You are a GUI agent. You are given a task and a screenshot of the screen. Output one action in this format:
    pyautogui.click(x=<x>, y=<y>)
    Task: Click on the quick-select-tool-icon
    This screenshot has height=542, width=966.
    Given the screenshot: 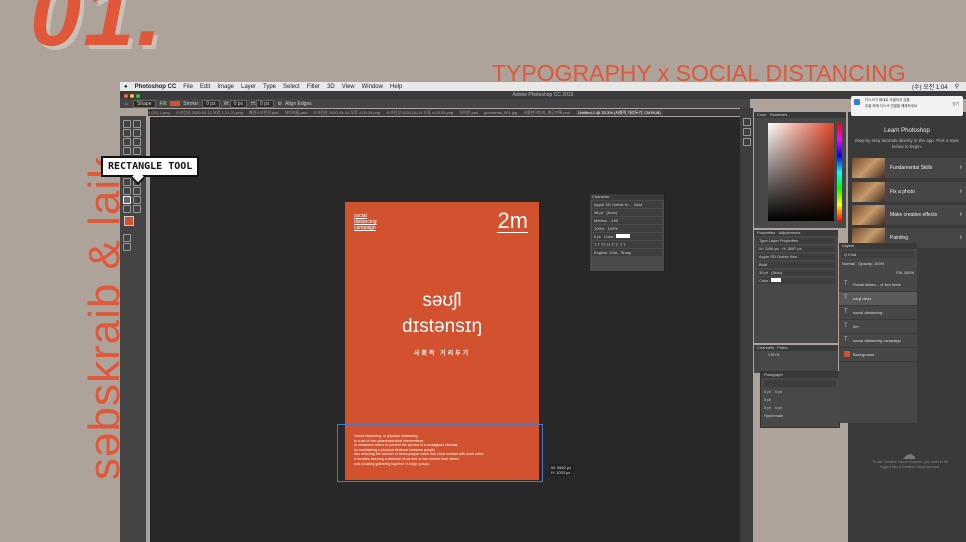 What is the action you would take?
    pyautogui.click(x=137, y=133)
    